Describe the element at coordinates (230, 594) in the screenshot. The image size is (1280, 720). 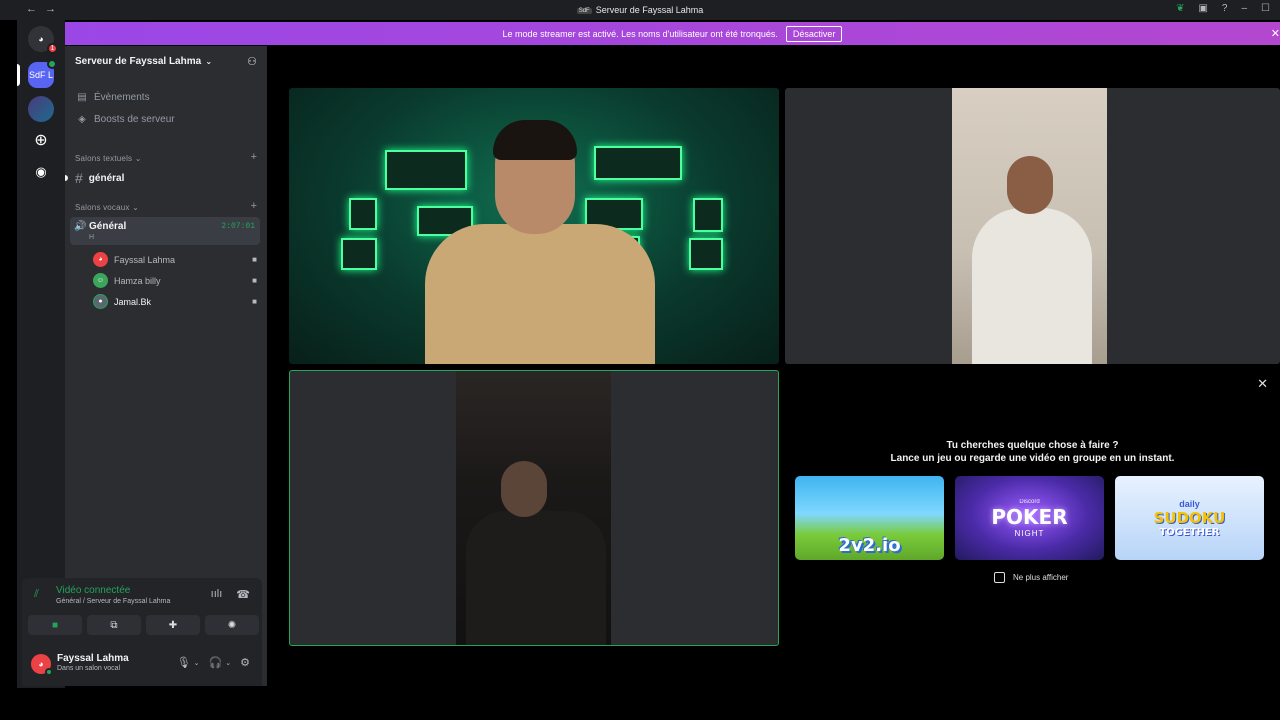
I see `voice-panel-actions: ıılı ☎` at that location.